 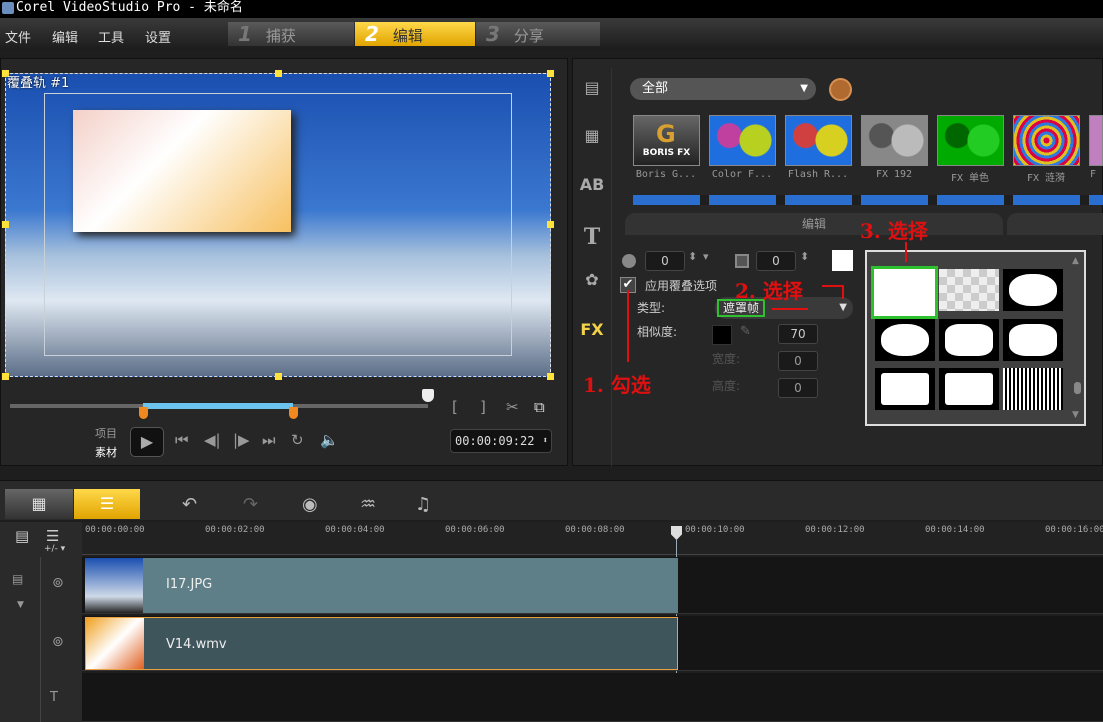 What do you see at coordinates (798, 361) in the screenshot?
I see `width-input: 0` at bounding box center [798, 361].